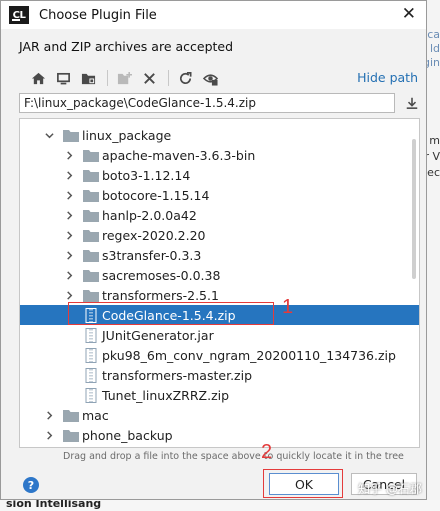 The image size is (440, 511). What do you see at coordinates (160, 295) in the screenshot?
I see `tree-item-label: transformers-2.5.1` at bounding box center [160, 295].